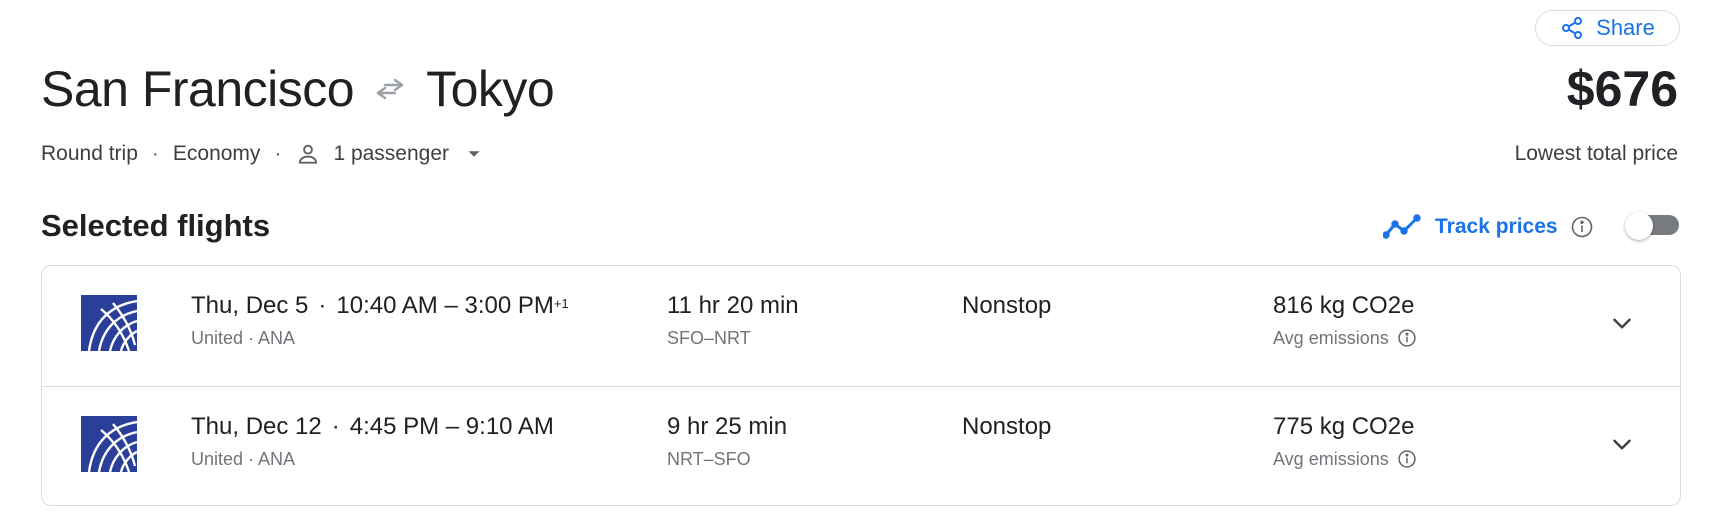  What do you see at coordinates (198, 89) in the screenshot?
I see `origin-city: San Francisco` at bounding box center [198, 89].